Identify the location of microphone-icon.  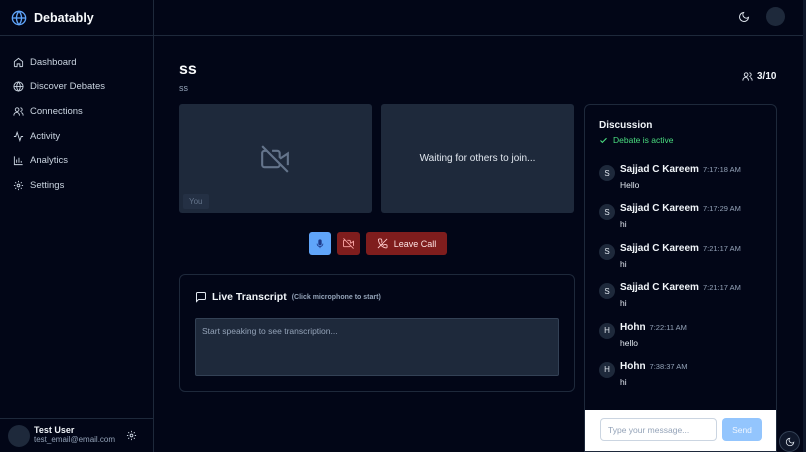
(320, 243).